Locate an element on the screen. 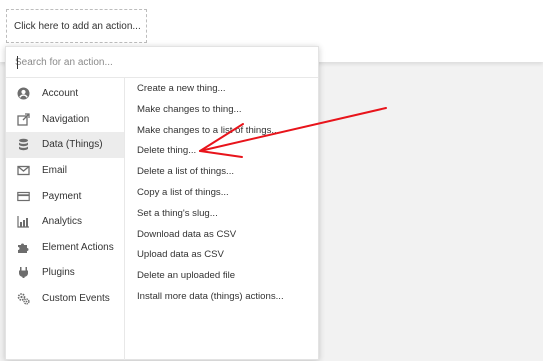  action-upload-csv: Upload data as CSV is located at coordinates (222, 255).